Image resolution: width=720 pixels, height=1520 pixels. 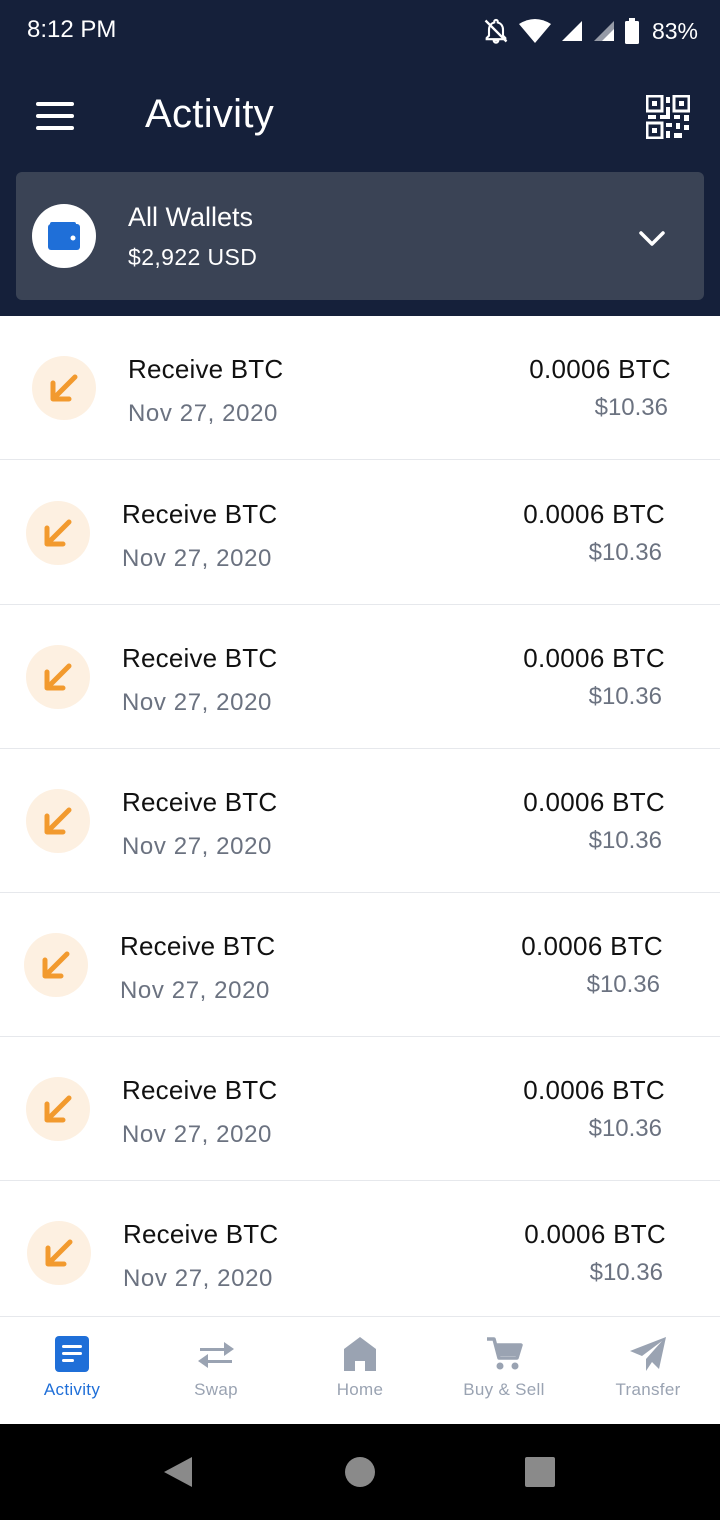 What do you see at coordinates (504, 1354) in the screenshot?
I see `cart-icon` at bounding box center [504, 1354].